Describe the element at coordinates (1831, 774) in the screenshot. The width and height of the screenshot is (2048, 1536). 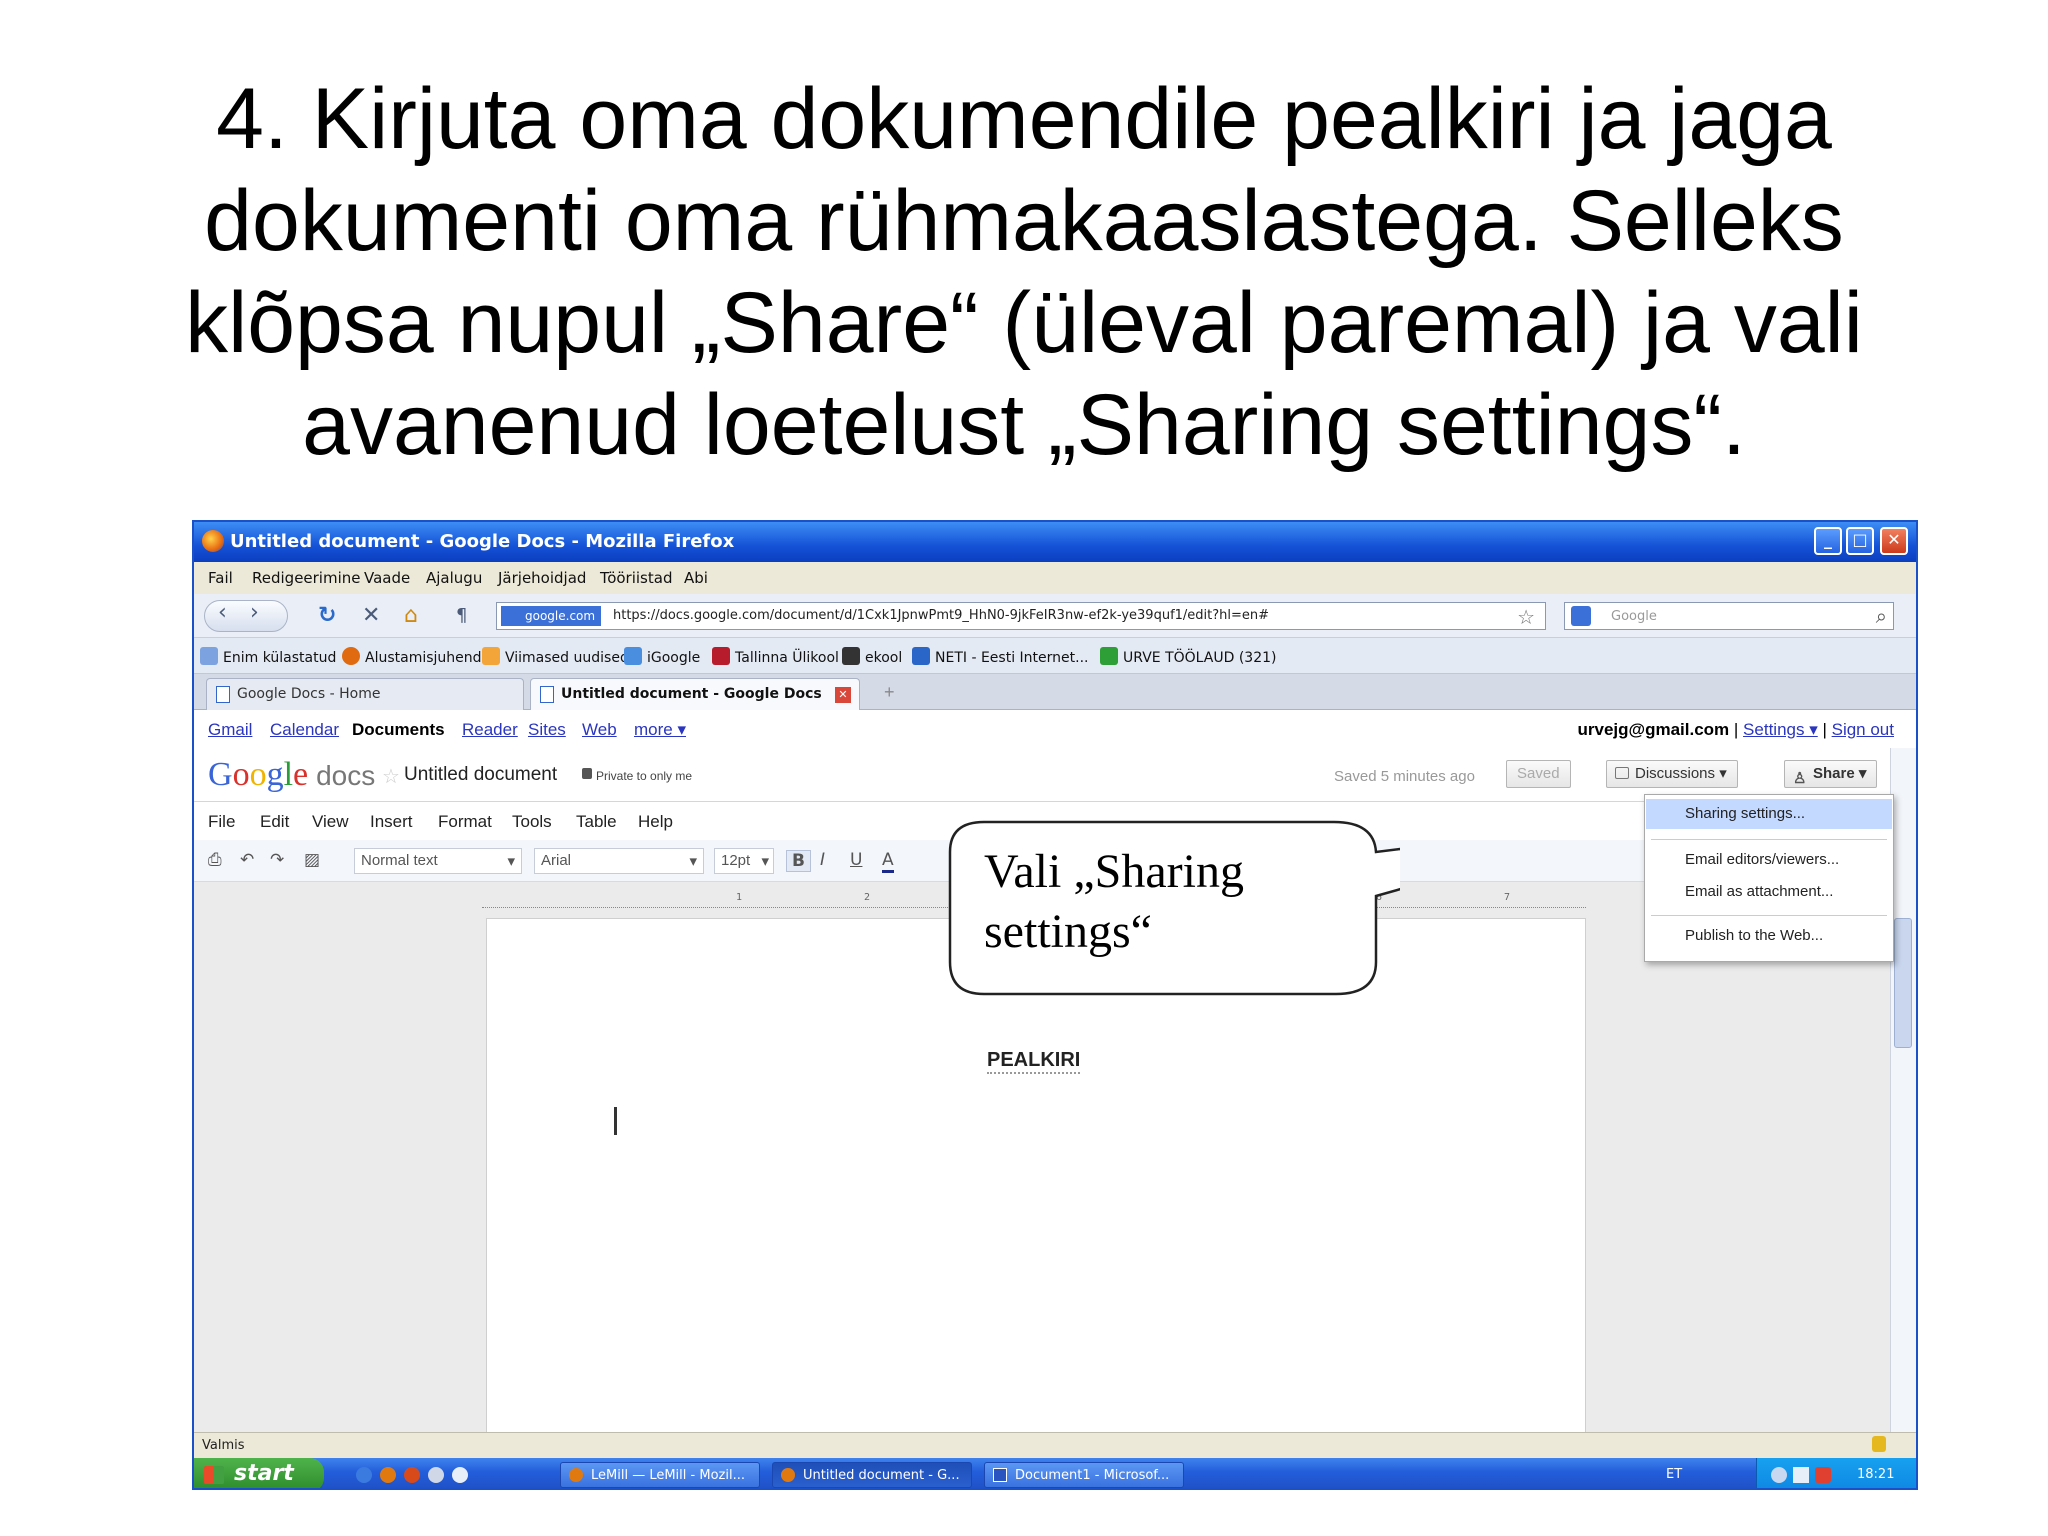
I see `share-button: ♙ Share ▾` at that location.